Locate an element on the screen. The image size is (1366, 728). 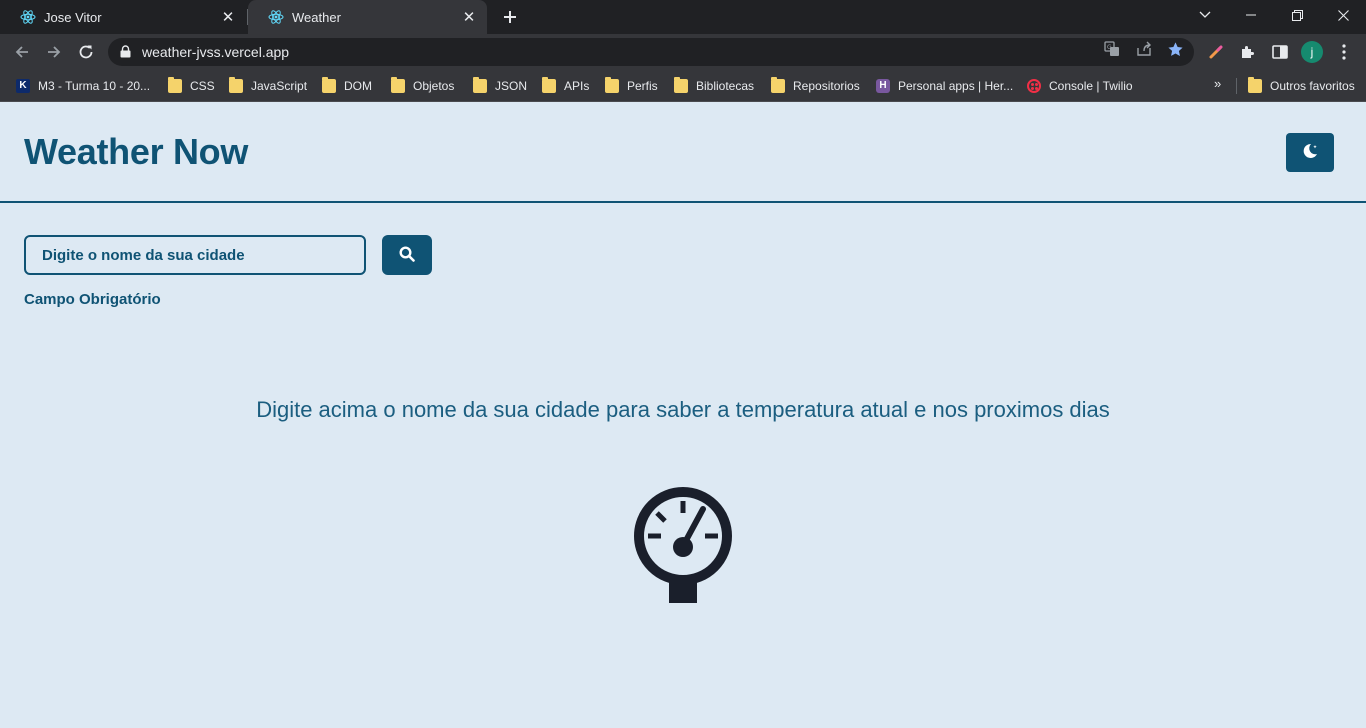
bookmark-apis: APIs is located at coordinates (565, 86).